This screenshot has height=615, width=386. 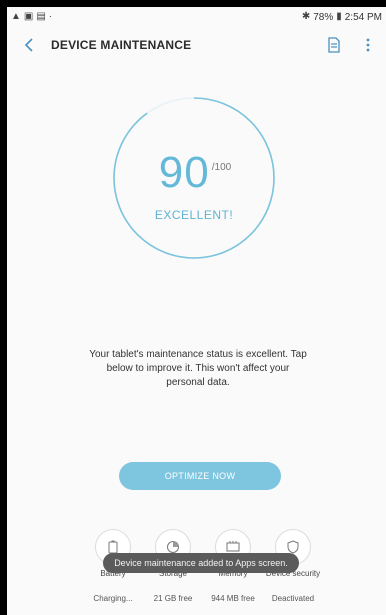 What do you see at coordinates (363, 17) in the screenshot?
I see `clock: 2:54 PM` at bounding box center [363, 17].